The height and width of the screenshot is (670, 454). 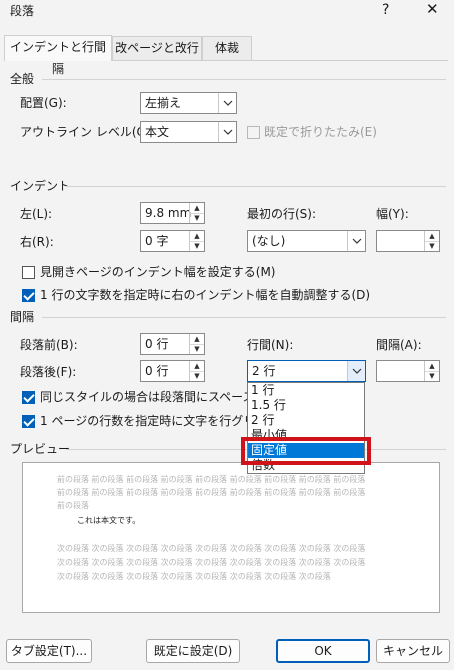 I want to click on ok-button: OK, so click(x=323, y=651).